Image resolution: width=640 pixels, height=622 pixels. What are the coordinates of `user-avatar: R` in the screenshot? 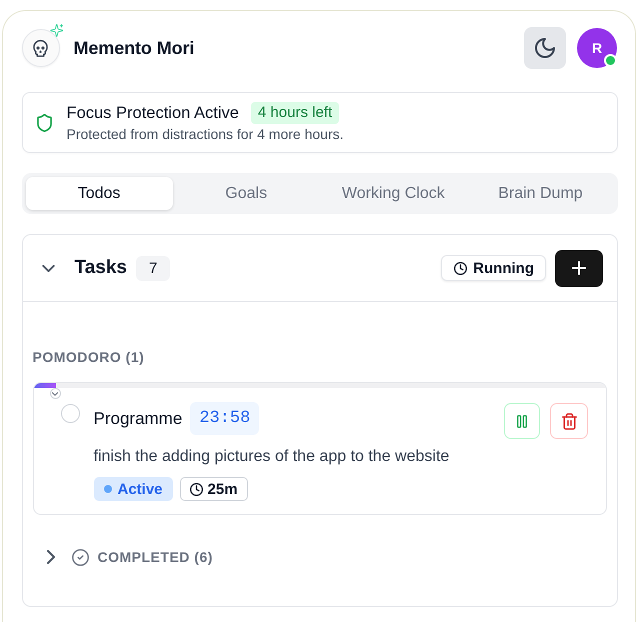 It's located at (597, 48).